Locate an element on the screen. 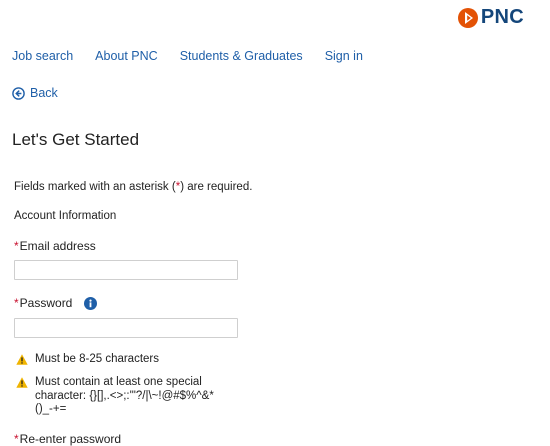  nav-students-graduates: Students & Graduates is located at coordinates (241, 56).